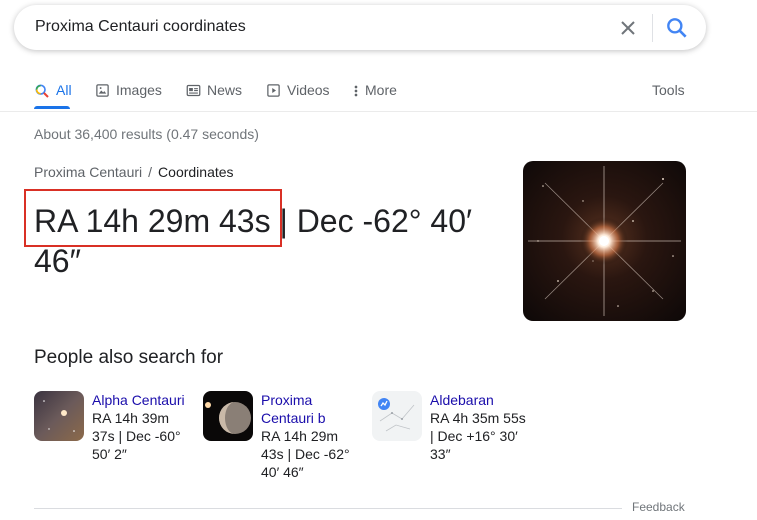 The width and height of the screenshot is (757, 520). I want to click on image-icon, so click(102, 90).